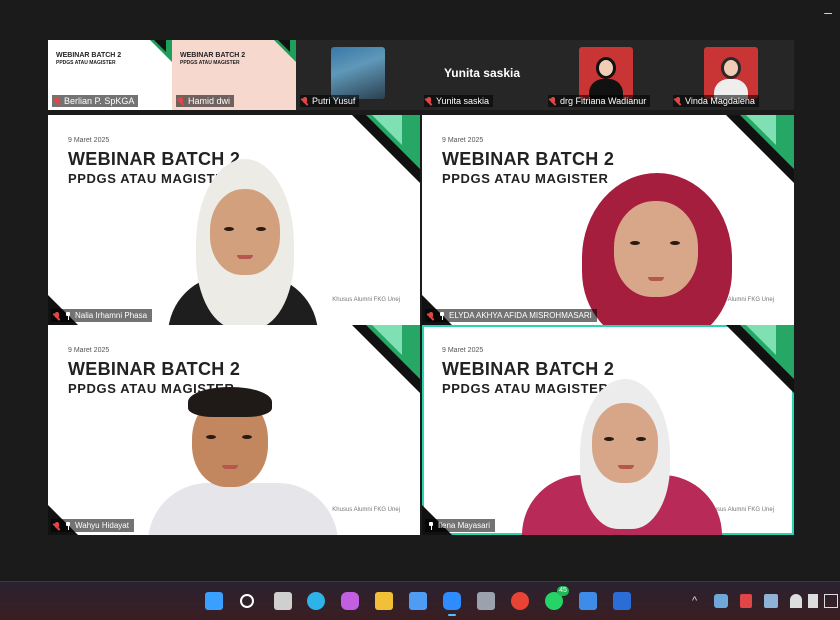 This screenshot has height=620, width=840. I want to click on participant-body, so click(243, 509).